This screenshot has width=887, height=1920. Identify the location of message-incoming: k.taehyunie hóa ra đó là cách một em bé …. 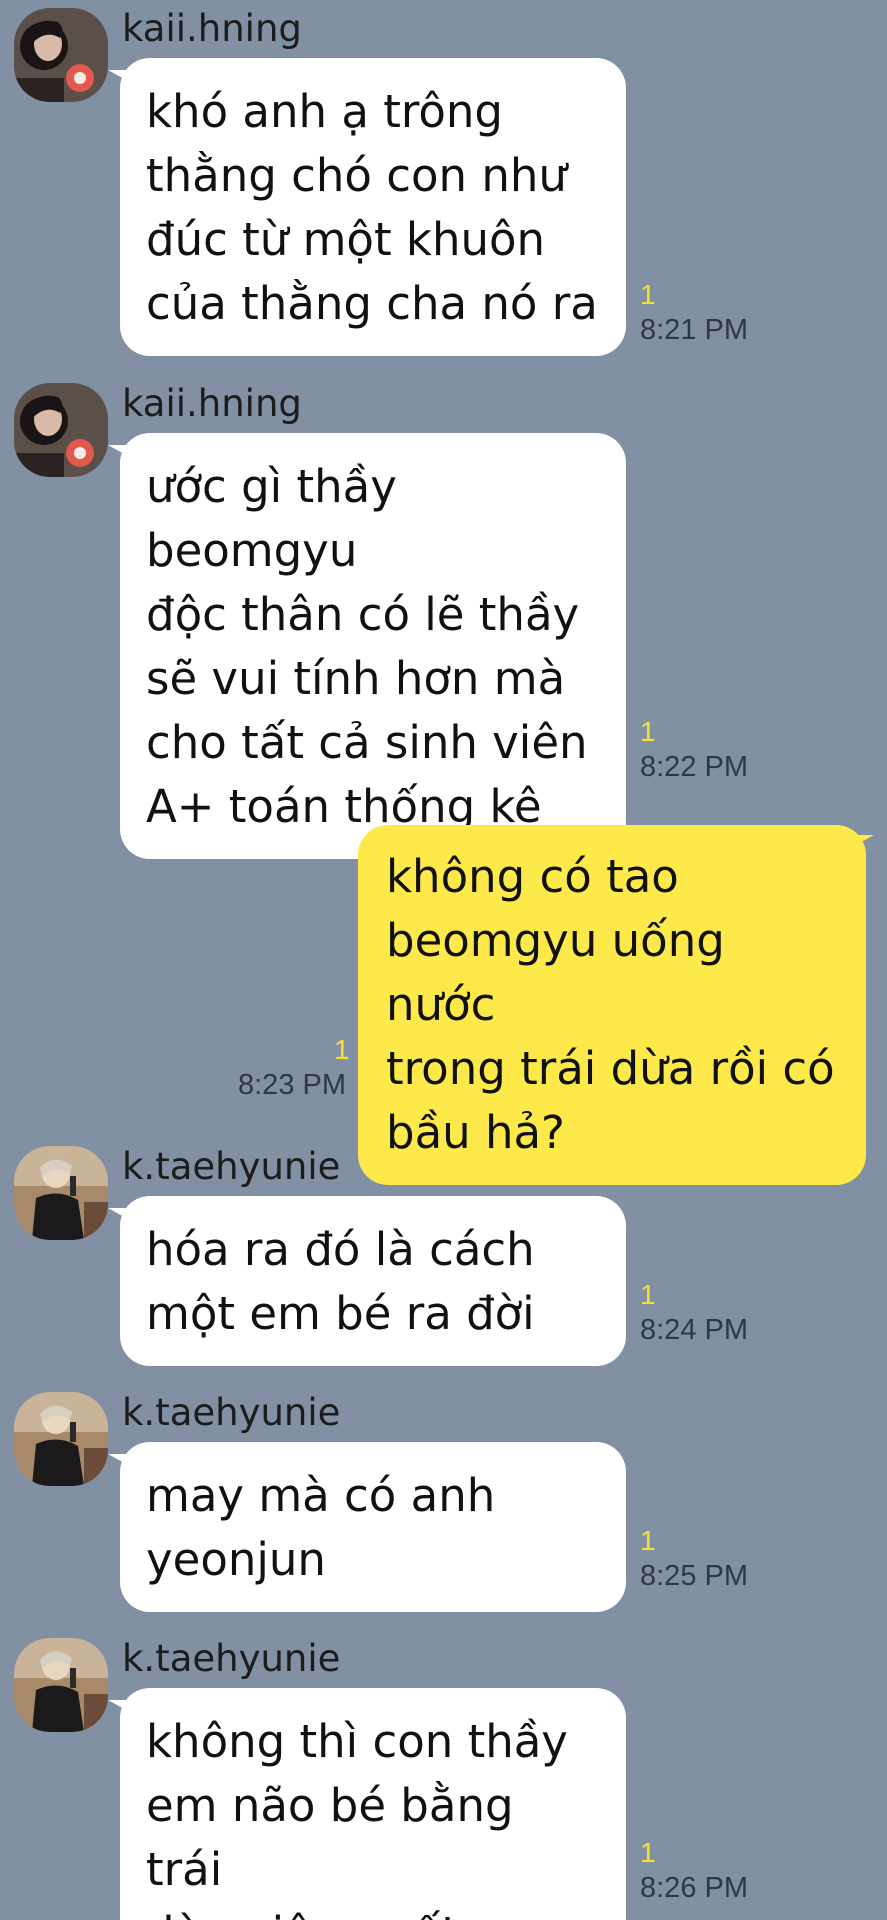
(443, 1253).